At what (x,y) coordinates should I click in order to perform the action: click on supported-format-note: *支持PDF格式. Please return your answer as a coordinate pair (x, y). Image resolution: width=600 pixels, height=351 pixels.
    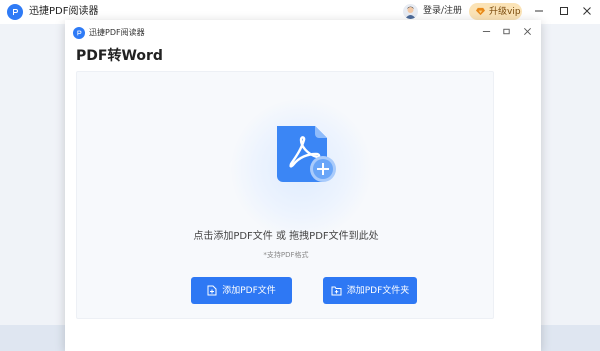
    Looking at the image, I should click on (286, 255).